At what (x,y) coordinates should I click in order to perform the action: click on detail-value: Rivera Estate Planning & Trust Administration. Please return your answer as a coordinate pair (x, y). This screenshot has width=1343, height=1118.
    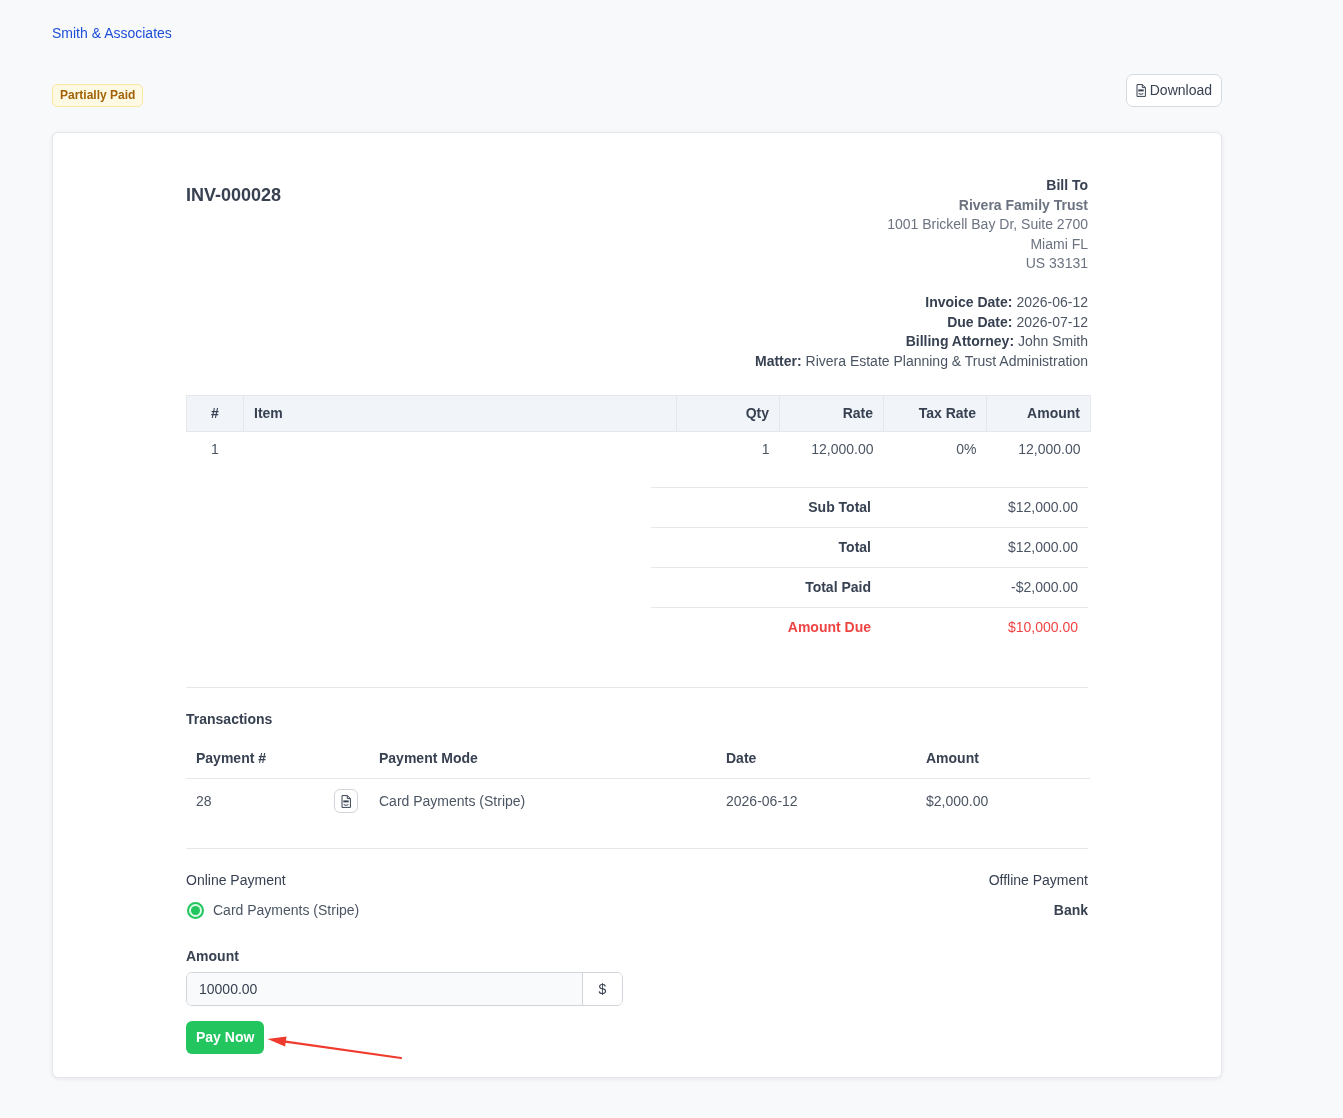
    Looking at the image, I should click on (946, 360).